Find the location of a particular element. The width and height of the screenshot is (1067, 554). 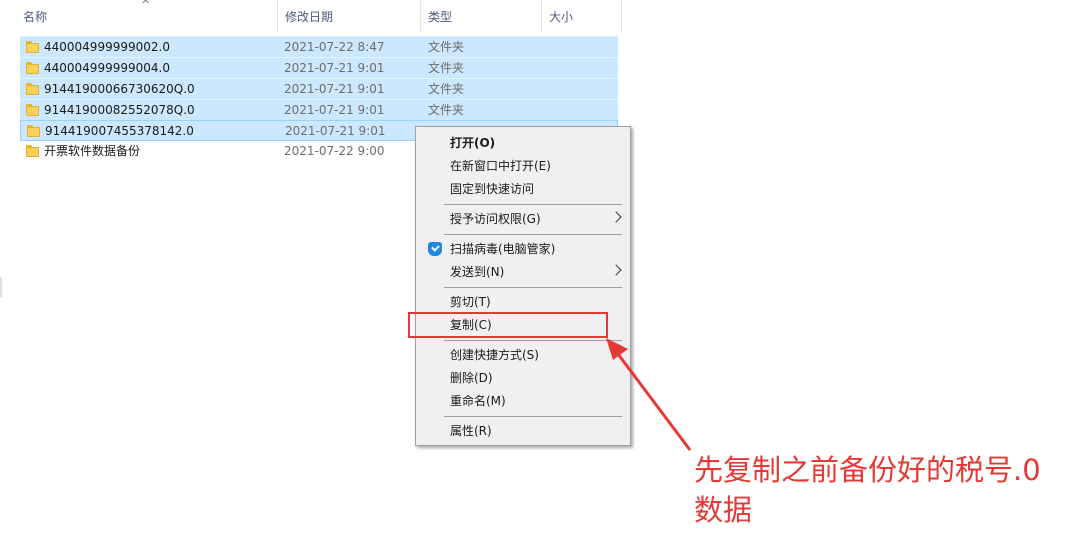

column-header-bar: 名称 ^ 修改日期 类型 大小 is located at coordinates (311, 16).